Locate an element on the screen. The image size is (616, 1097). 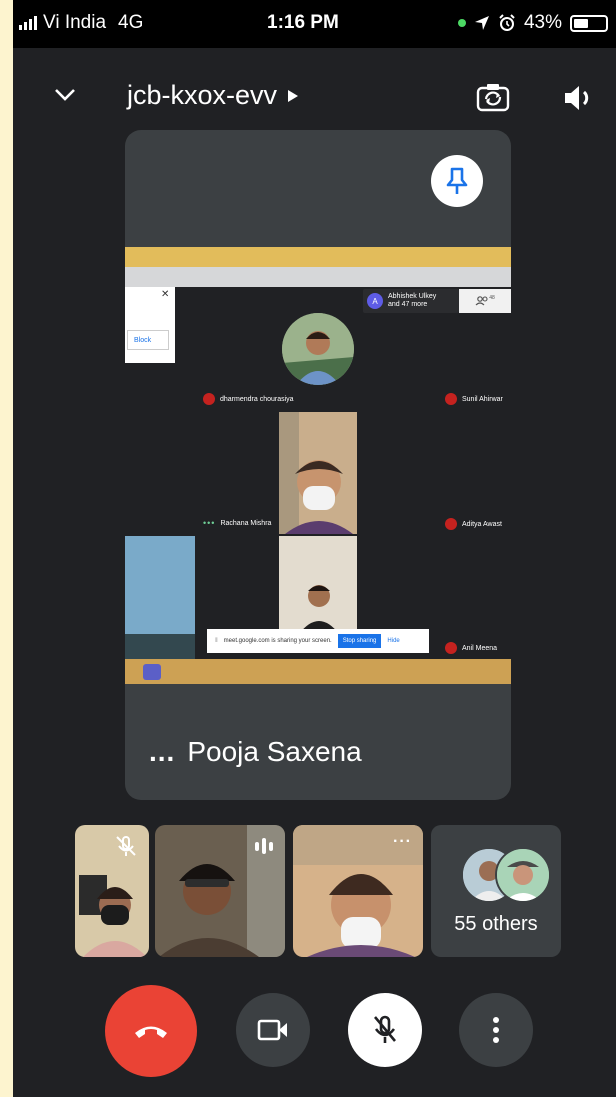
chevron-down-icon is located at coordinates (65, 95).